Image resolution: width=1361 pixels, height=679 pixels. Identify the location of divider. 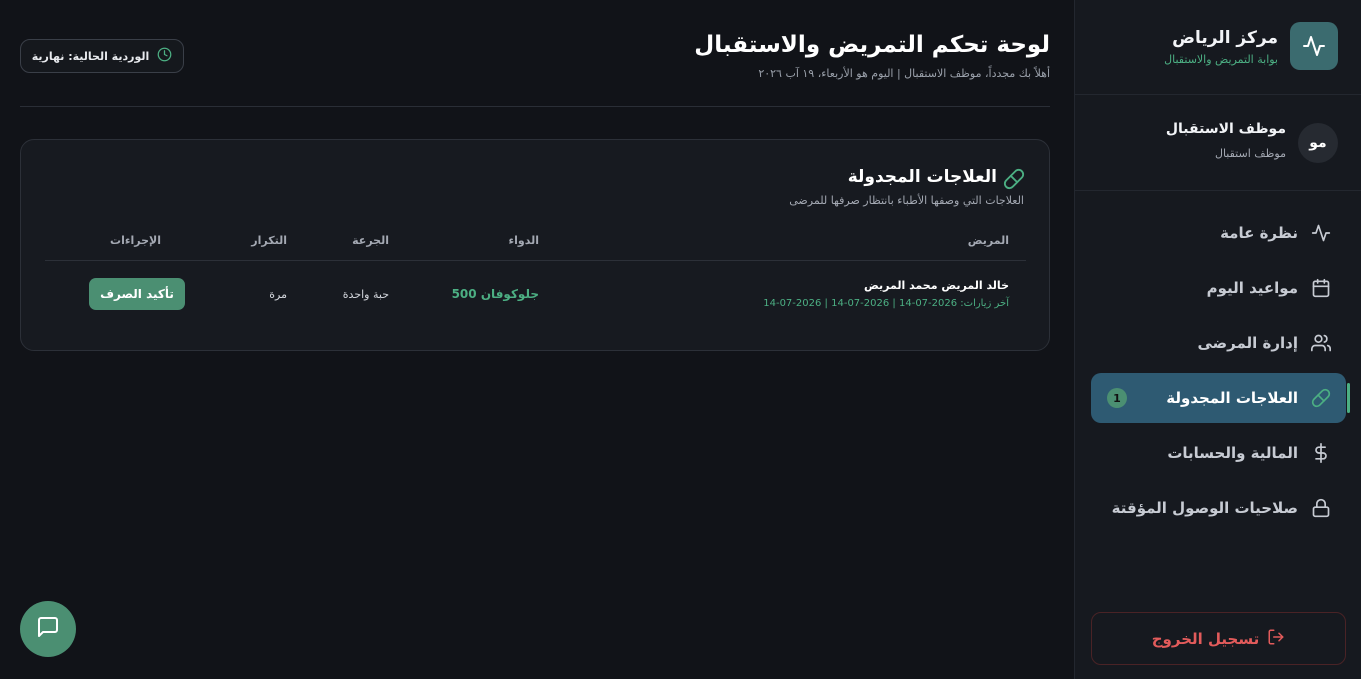
(535, 106).